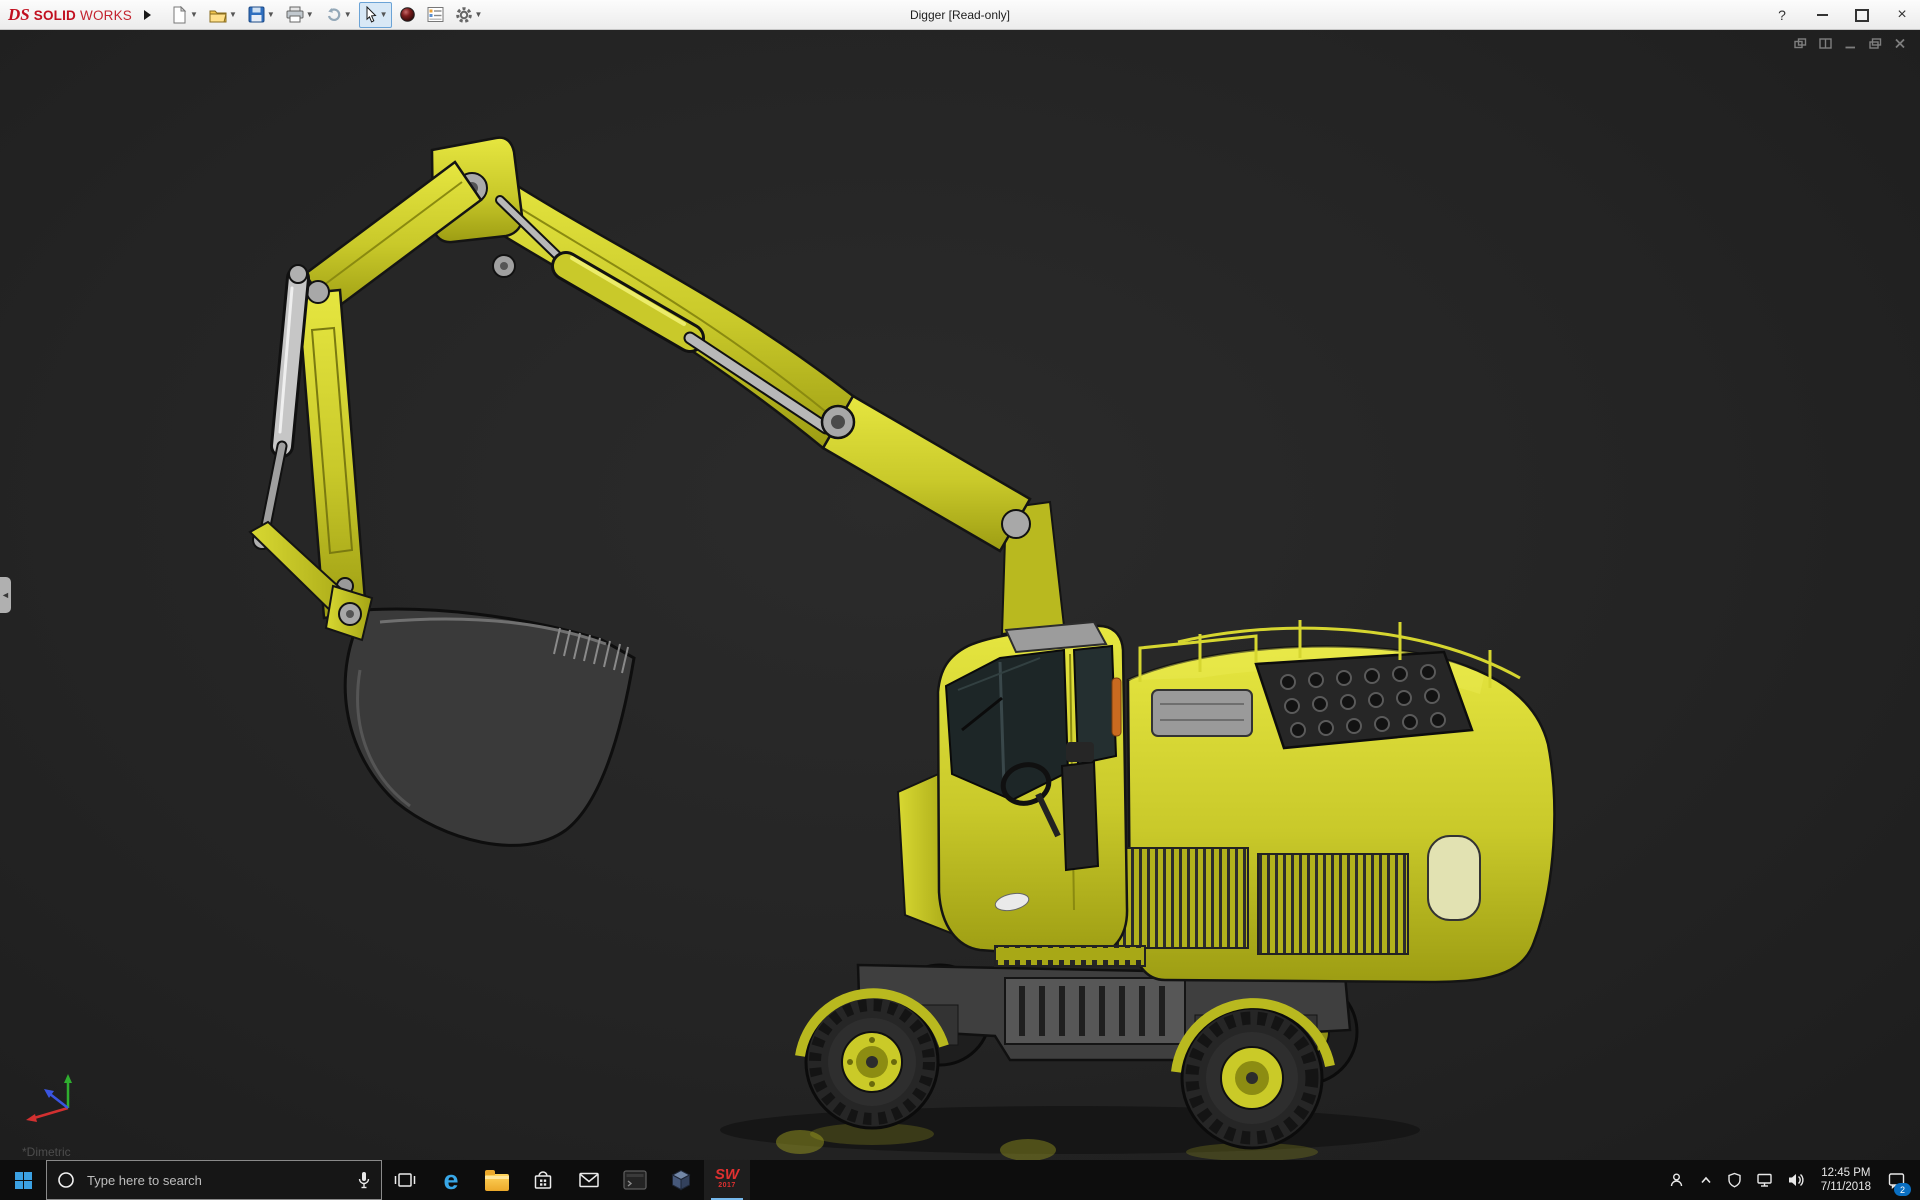 This screenshot has height=1200, width=1920. I want to click on people-icon, so click(1676, 1180).